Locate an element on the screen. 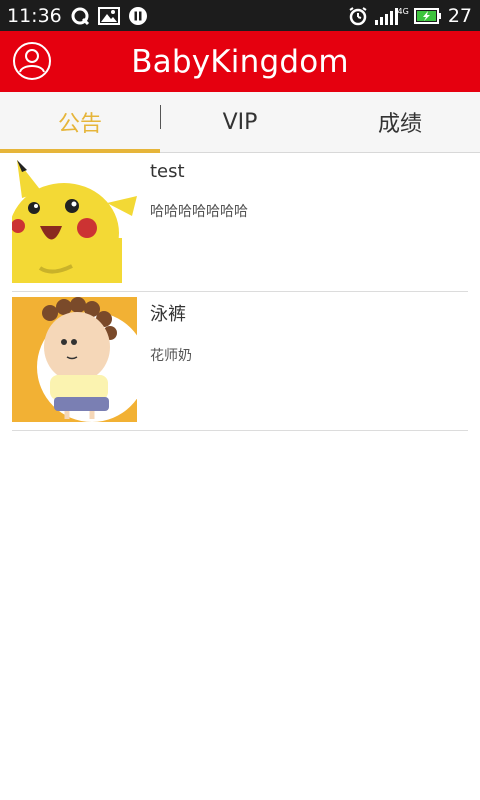 The width and height of the screenshot is (480, 800). app-title: BabyKingdom is located at coordinates (240, 61).